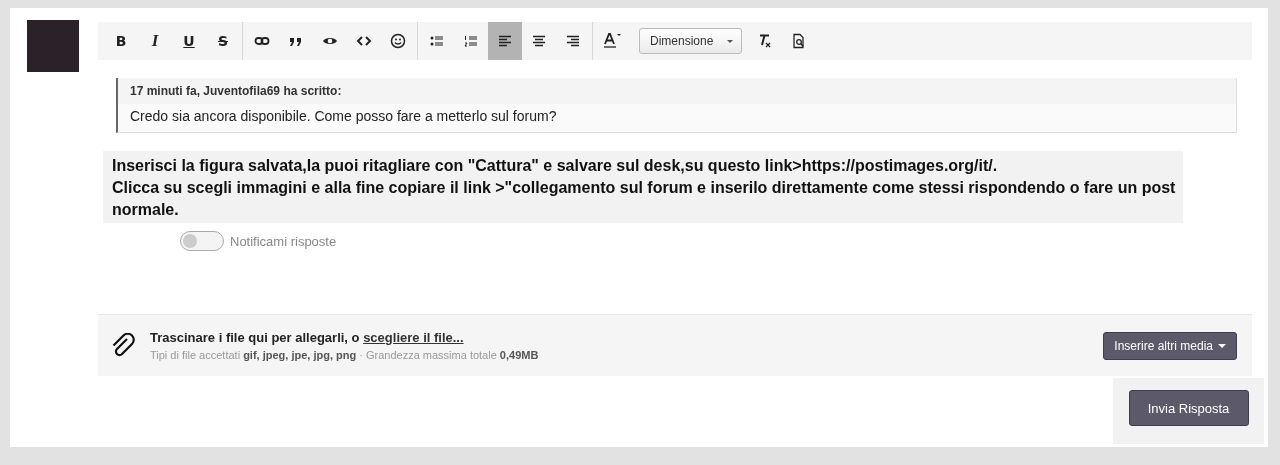  What do you see at coordinates (677, 118) in the screenshot?
I see `quote-text: Credo sia ancora disponibile. Come posso fare a metterlo sul forum?` at bounding box center [677, 118].